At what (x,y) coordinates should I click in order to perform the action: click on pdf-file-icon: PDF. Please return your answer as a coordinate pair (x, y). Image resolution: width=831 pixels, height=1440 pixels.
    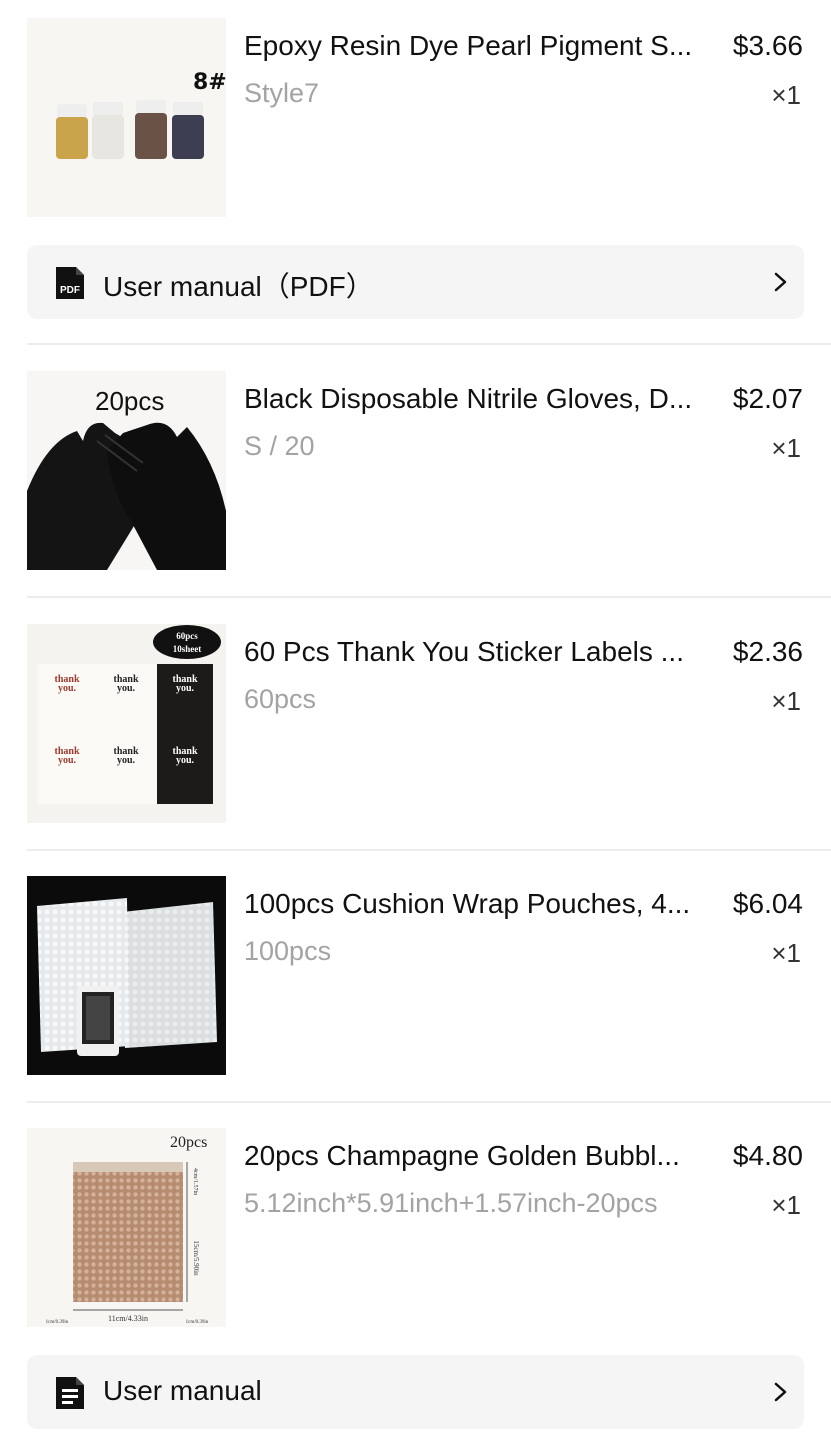
    Looking at the image, I should click on (70, 283).